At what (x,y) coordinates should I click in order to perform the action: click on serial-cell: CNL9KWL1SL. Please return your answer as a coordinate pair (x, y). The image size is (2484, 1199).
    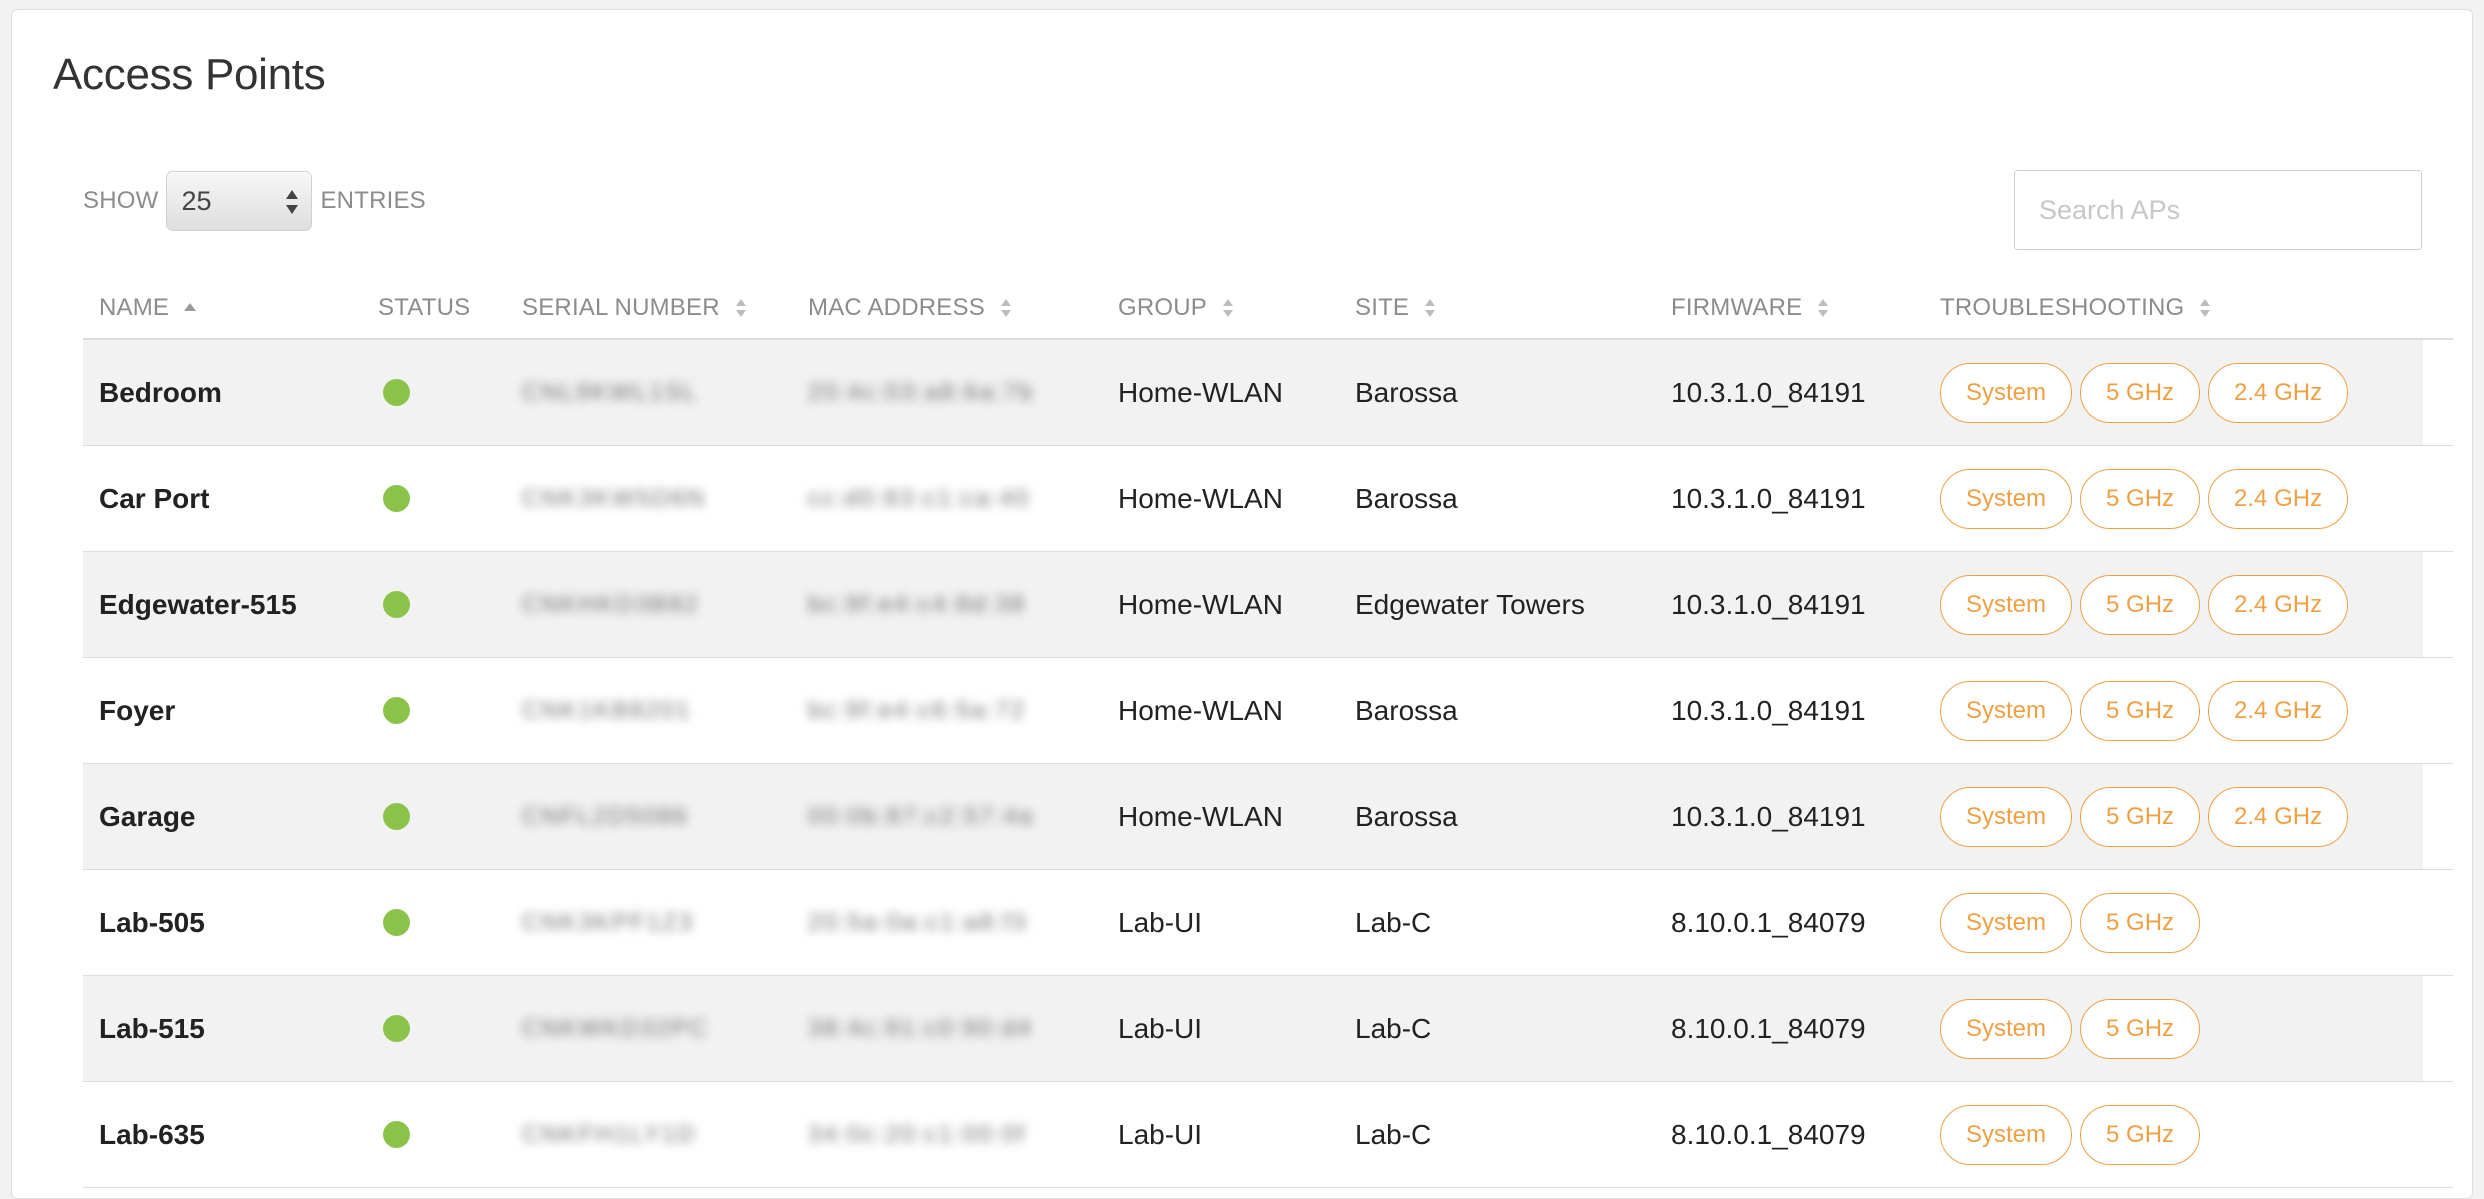
    Looking at the image, I should click on (610, 392).